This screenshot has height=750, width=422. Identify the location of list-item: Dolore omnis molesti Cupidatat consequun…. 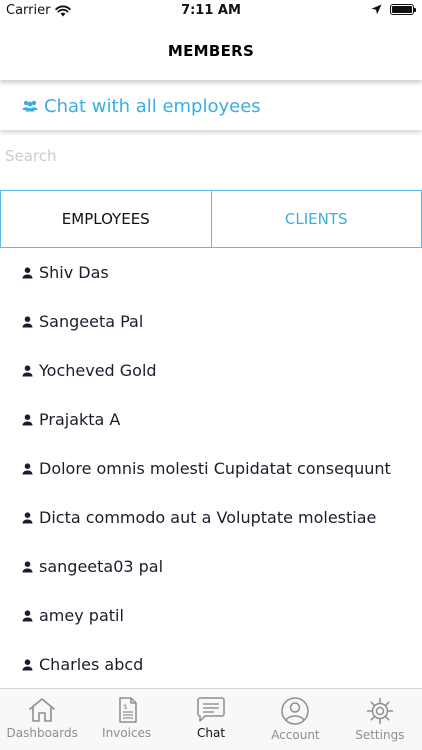
(211, 468).